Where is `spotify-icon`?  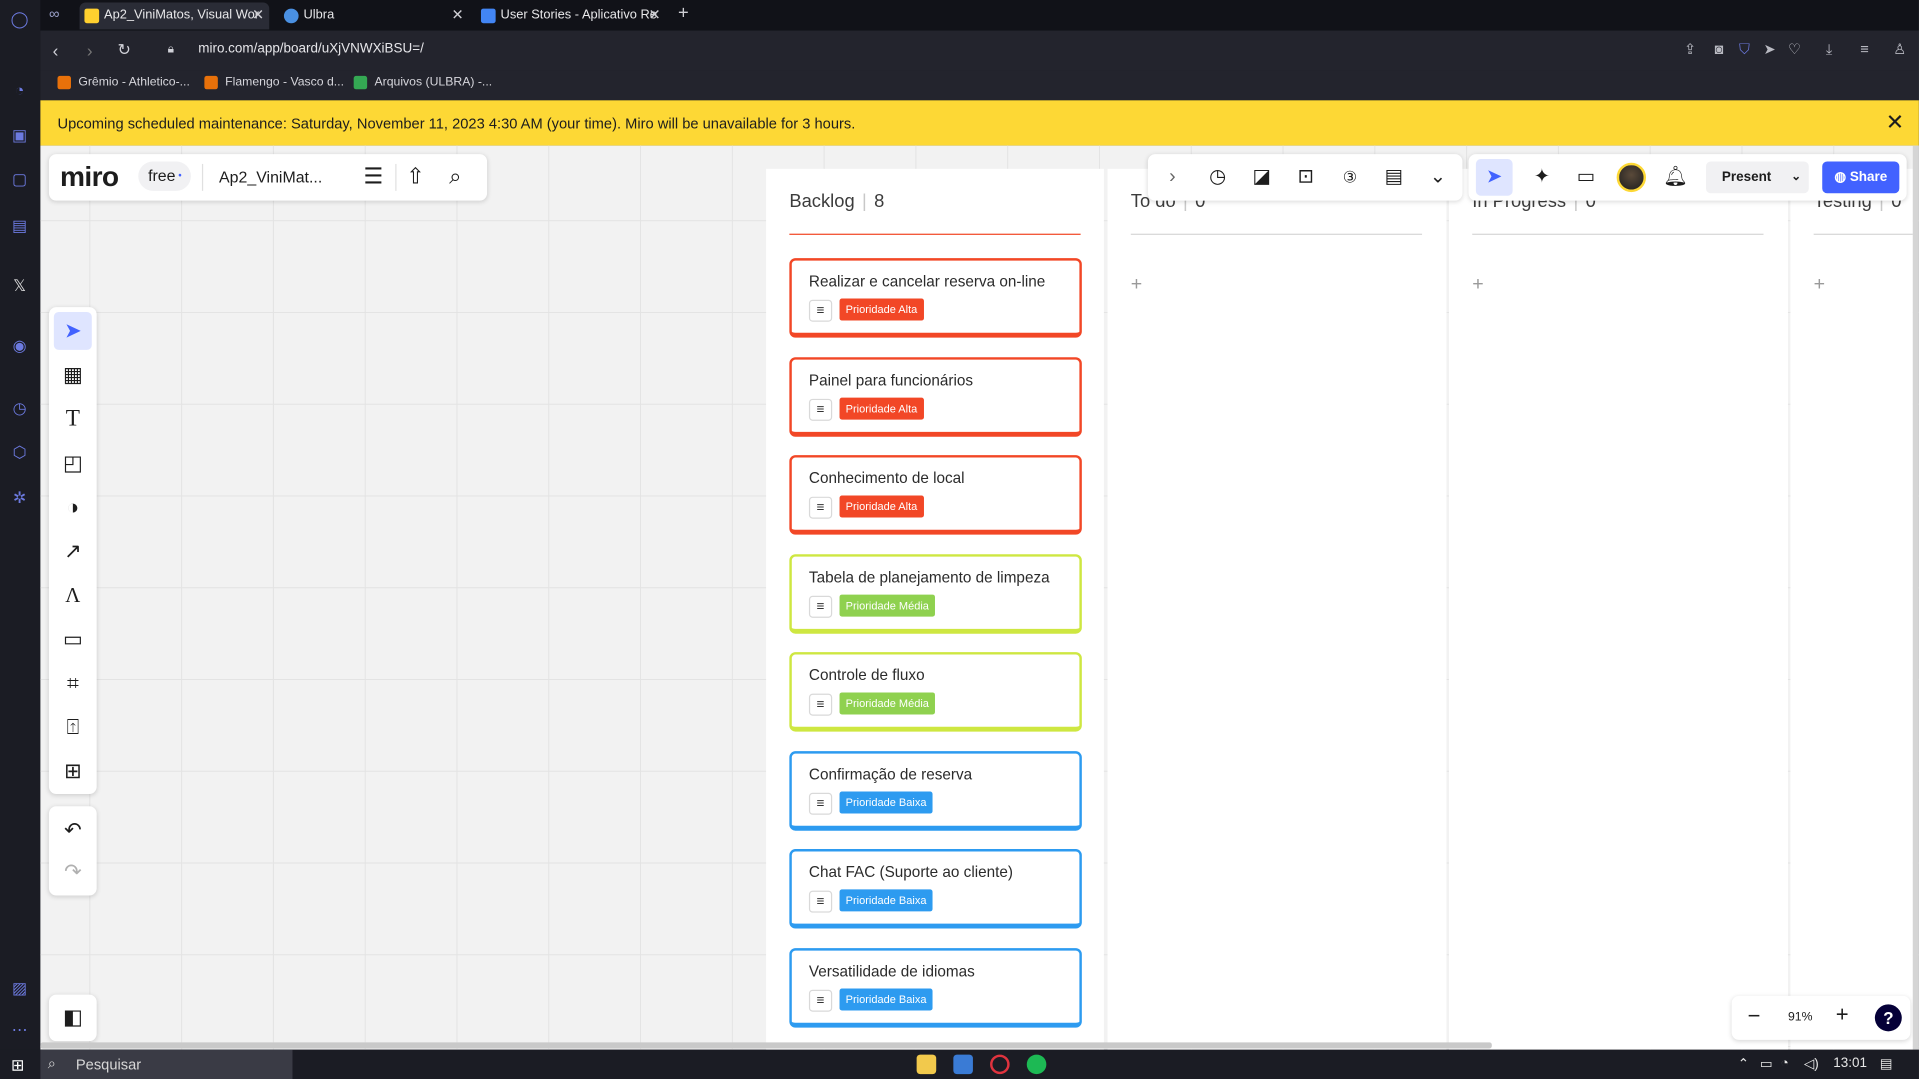
spotify-icon is located at coordinates (1036, 1064).